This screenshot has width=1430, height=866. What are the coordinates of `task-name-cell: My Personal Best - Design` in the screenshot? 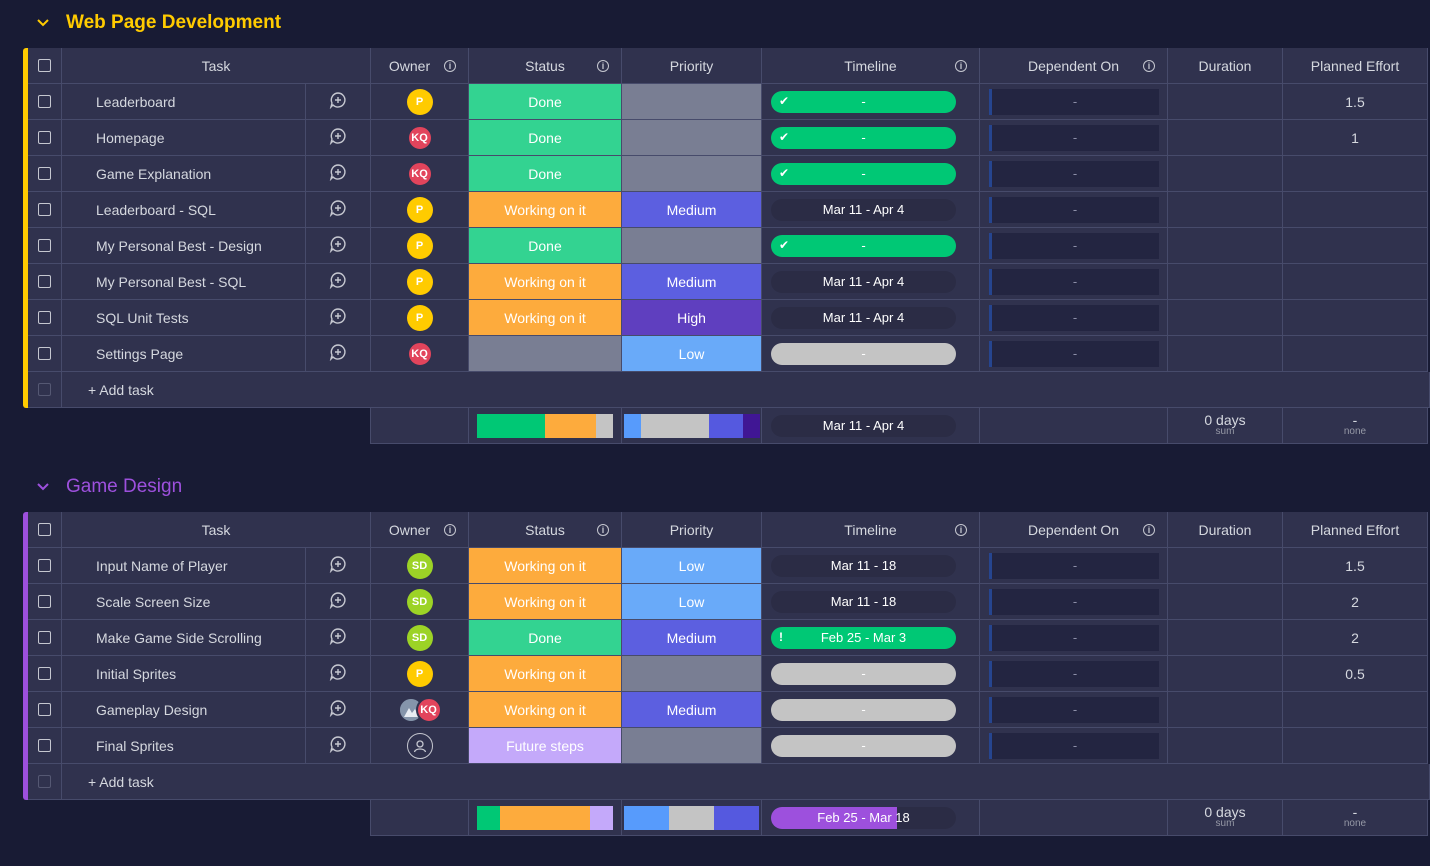 It's located at (184, 246).